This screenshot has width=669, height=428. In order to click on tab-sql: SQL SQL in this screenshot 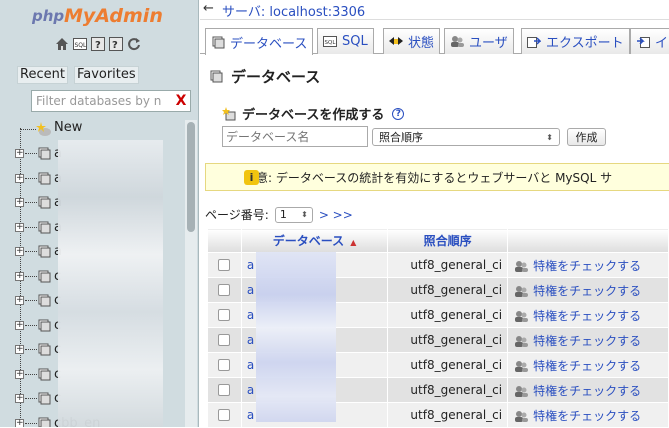, I will do `click(345, 41)`.